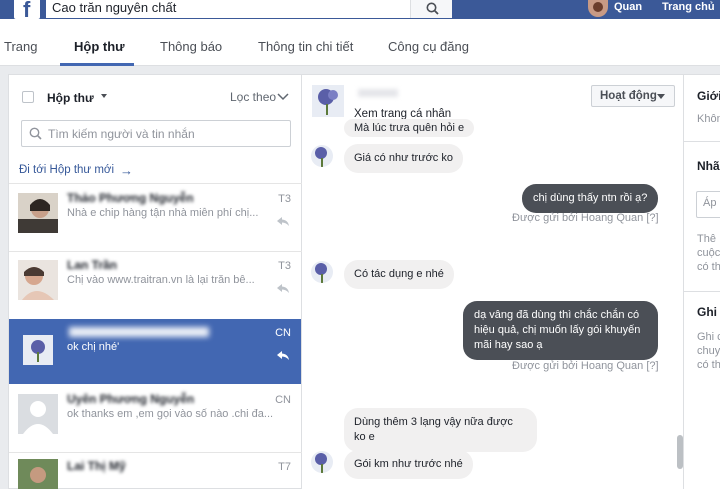  I want to click on notes-help-text: có th, so click(708, 365).